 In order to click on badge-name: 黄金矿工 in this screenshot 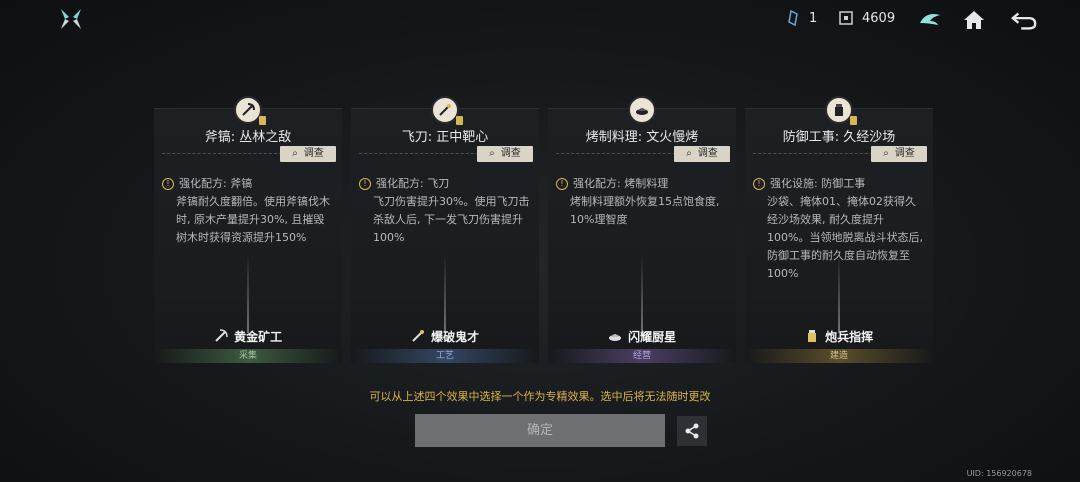, I will do `click(248, 336)`.